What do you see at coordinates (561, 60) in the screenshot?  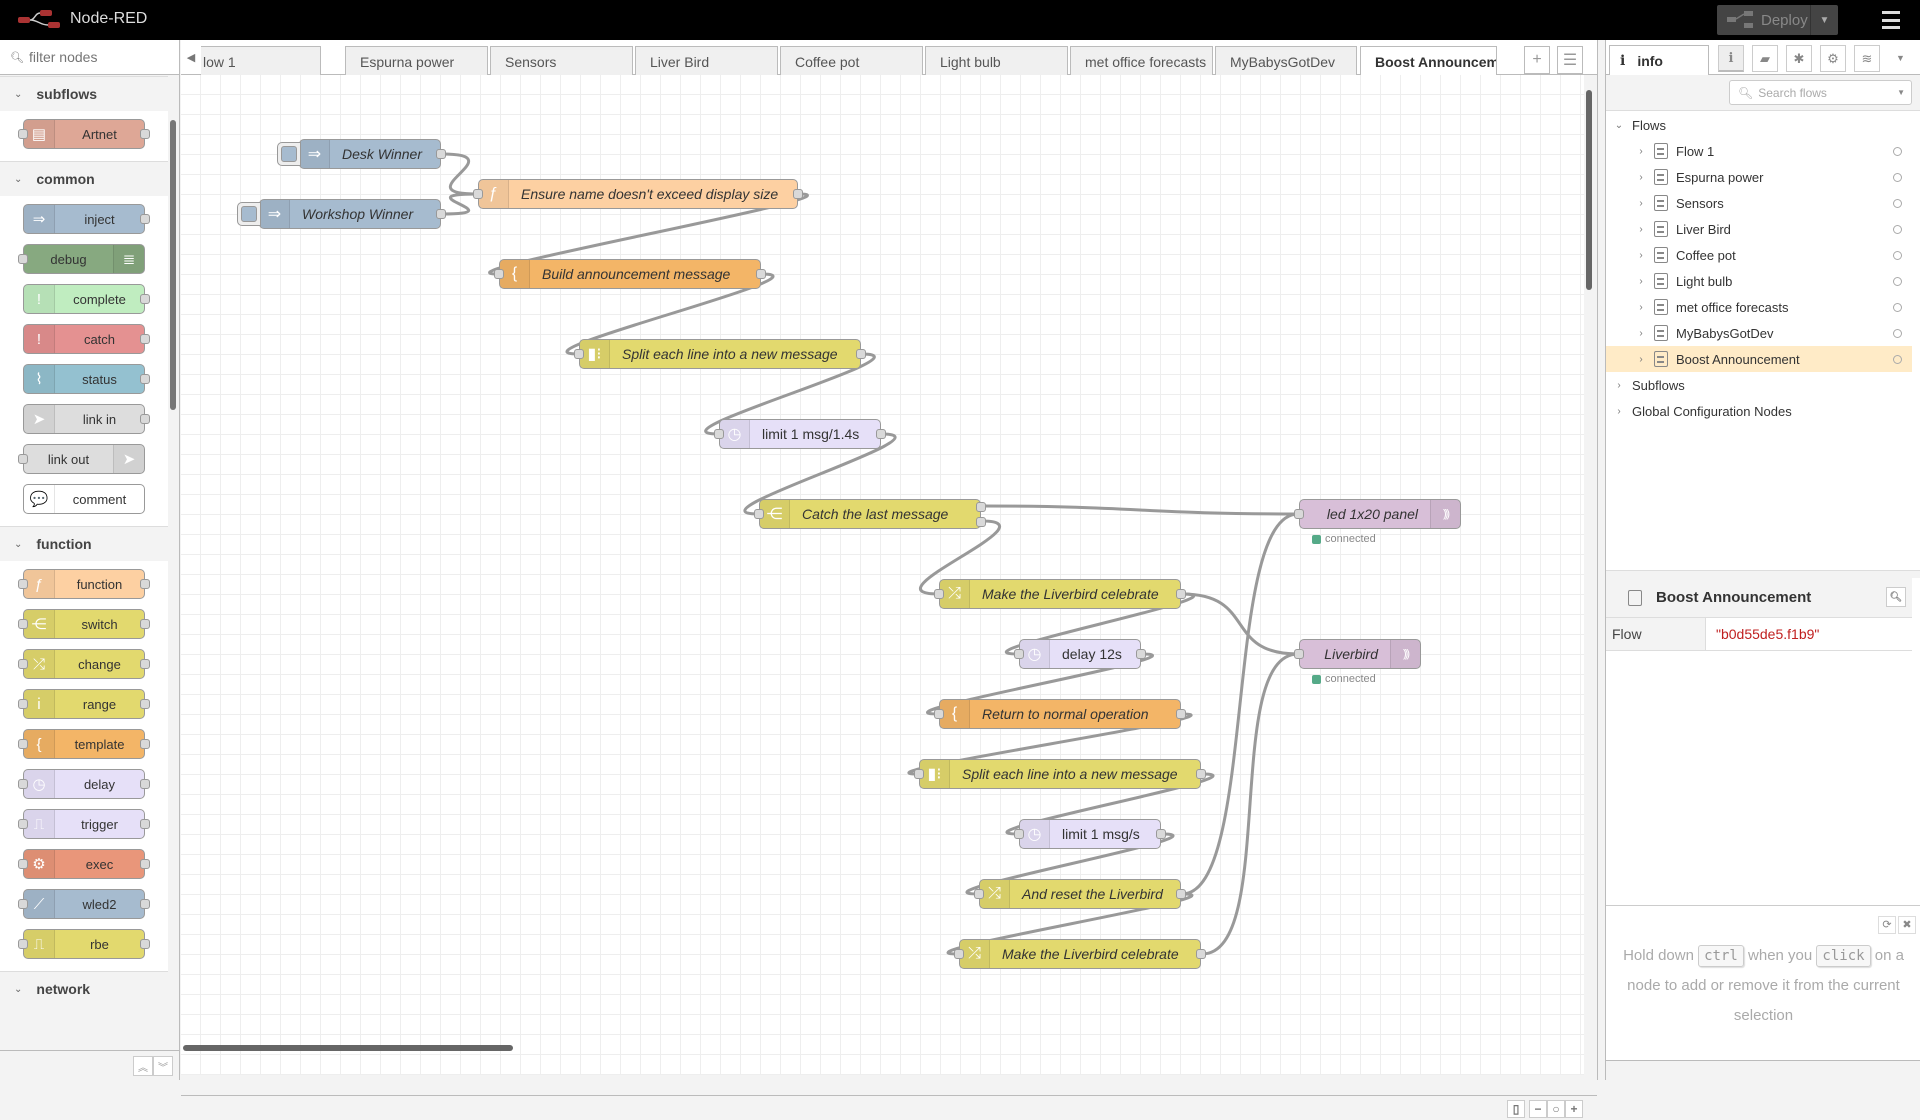 I see `tab-sensors: Sensors` at bounding box center [561, 60].